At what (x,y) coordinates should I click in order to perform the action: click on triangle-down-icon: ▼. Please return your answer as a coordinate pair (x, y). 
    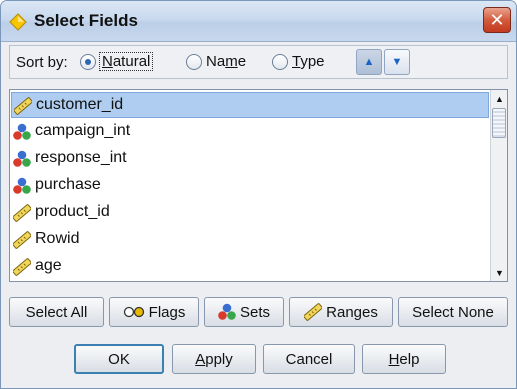
    Looking at the image, I should click on (397, 62).